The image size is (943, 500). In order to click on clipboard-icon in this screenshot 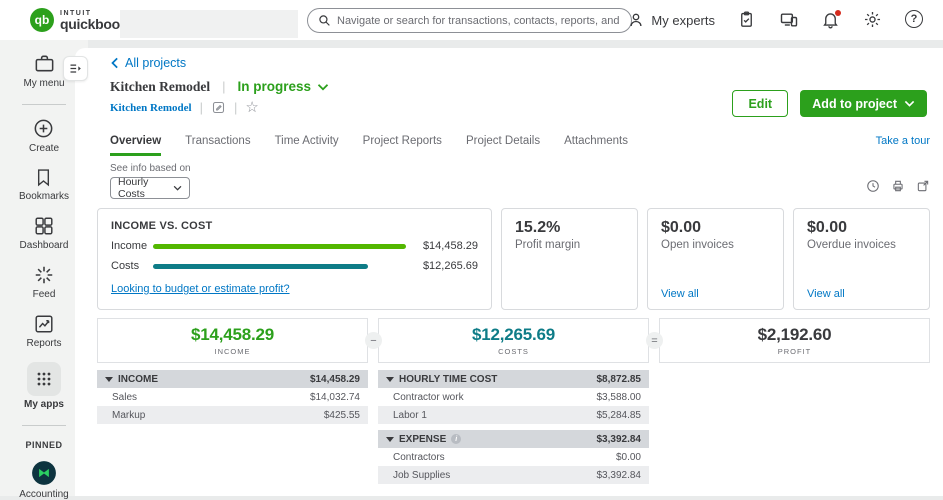, I will do `click(746, 19)`.